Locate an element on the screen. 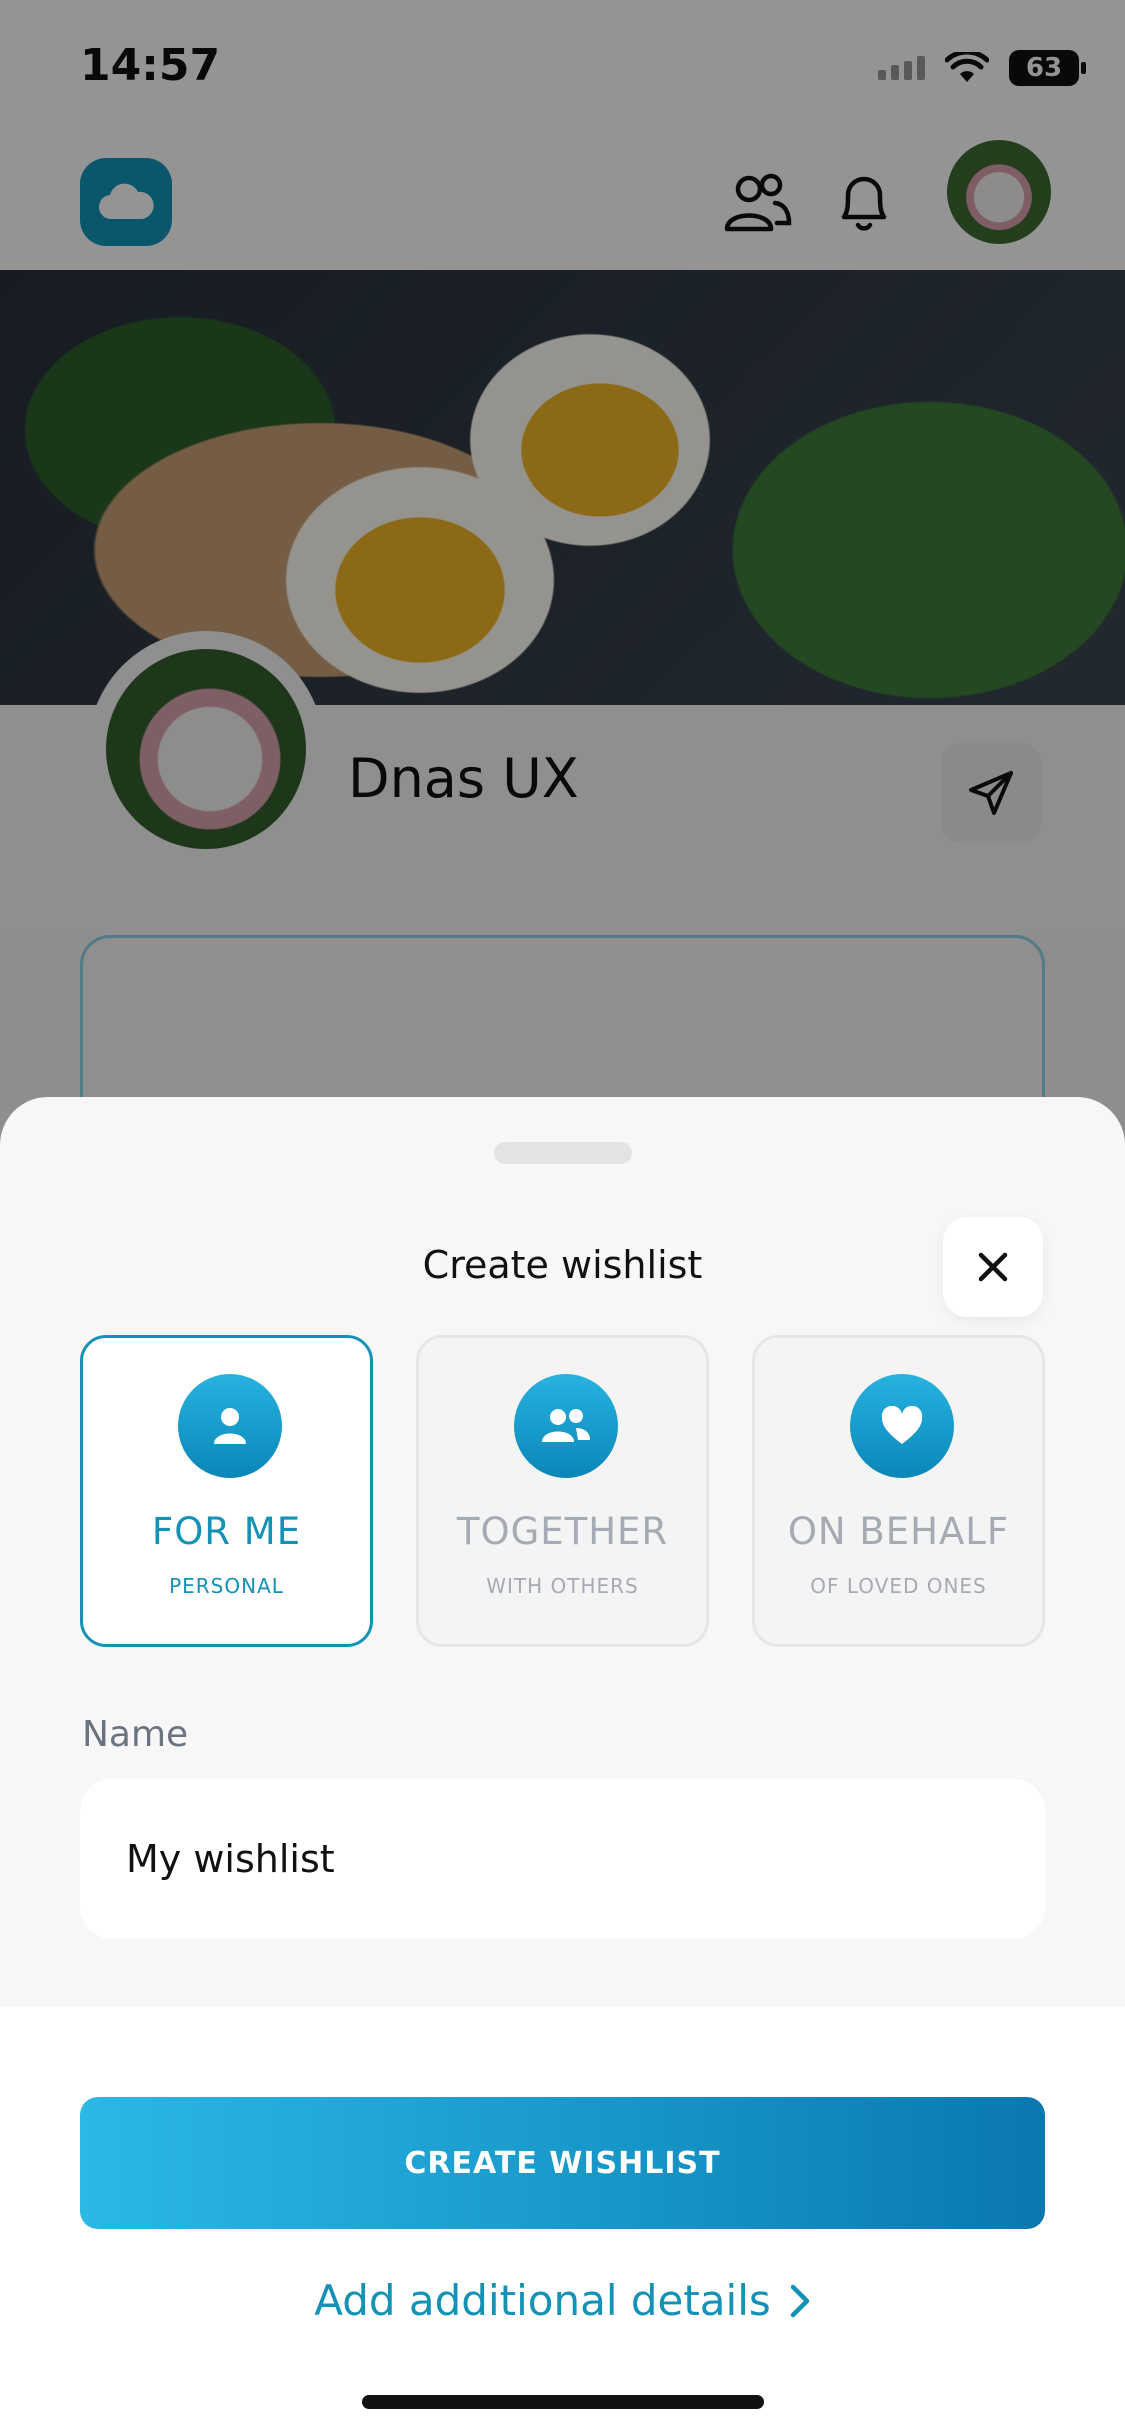 Image resolution: width=1125 pixels, height=2436 pixels. add-details-label: Add additional details is located at coordinates (542, 2300).